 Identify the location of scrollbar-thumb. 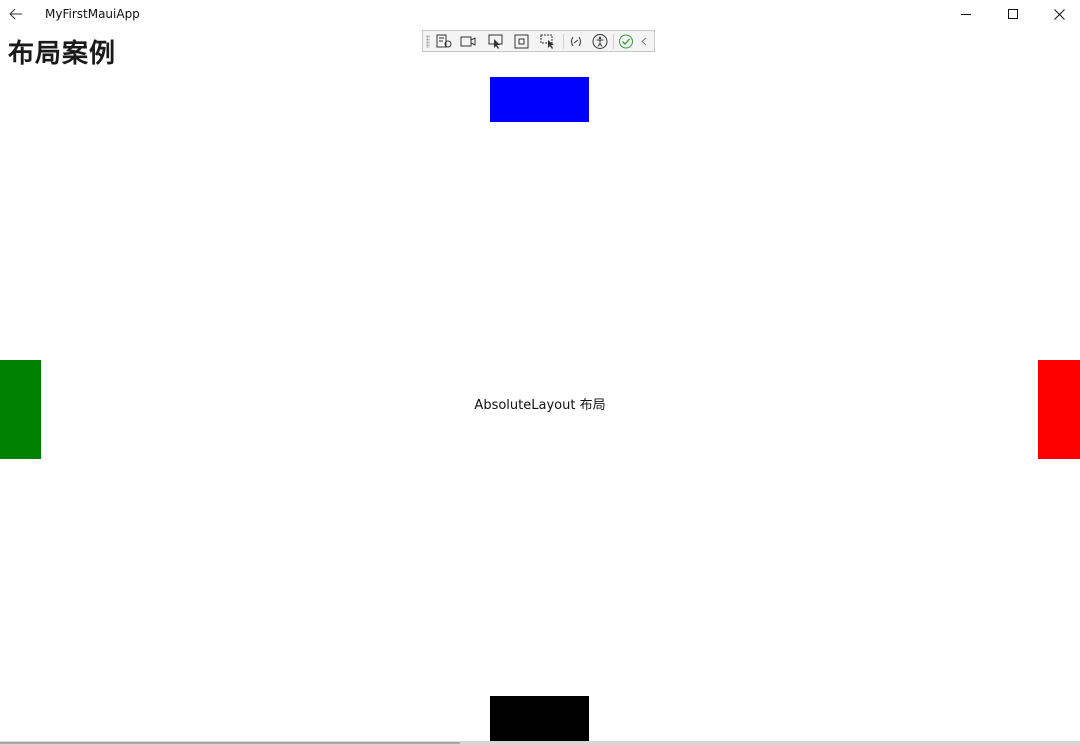
(230, 743).